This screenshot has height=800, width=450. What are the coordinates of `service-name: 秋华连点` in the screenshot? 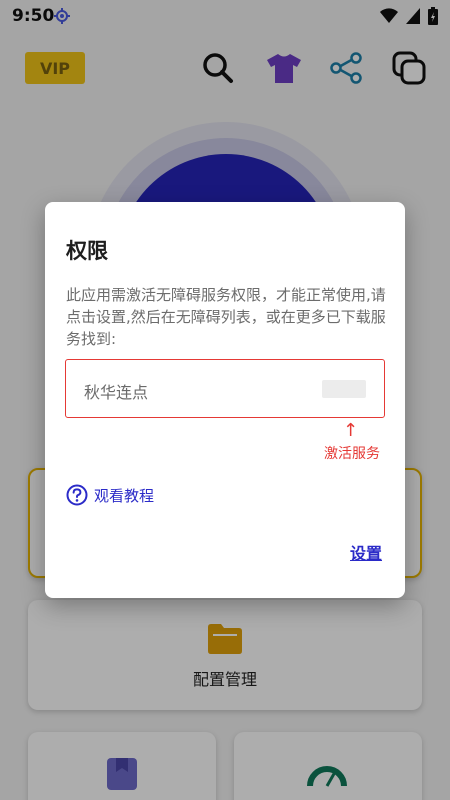 It's located at (116, 392).